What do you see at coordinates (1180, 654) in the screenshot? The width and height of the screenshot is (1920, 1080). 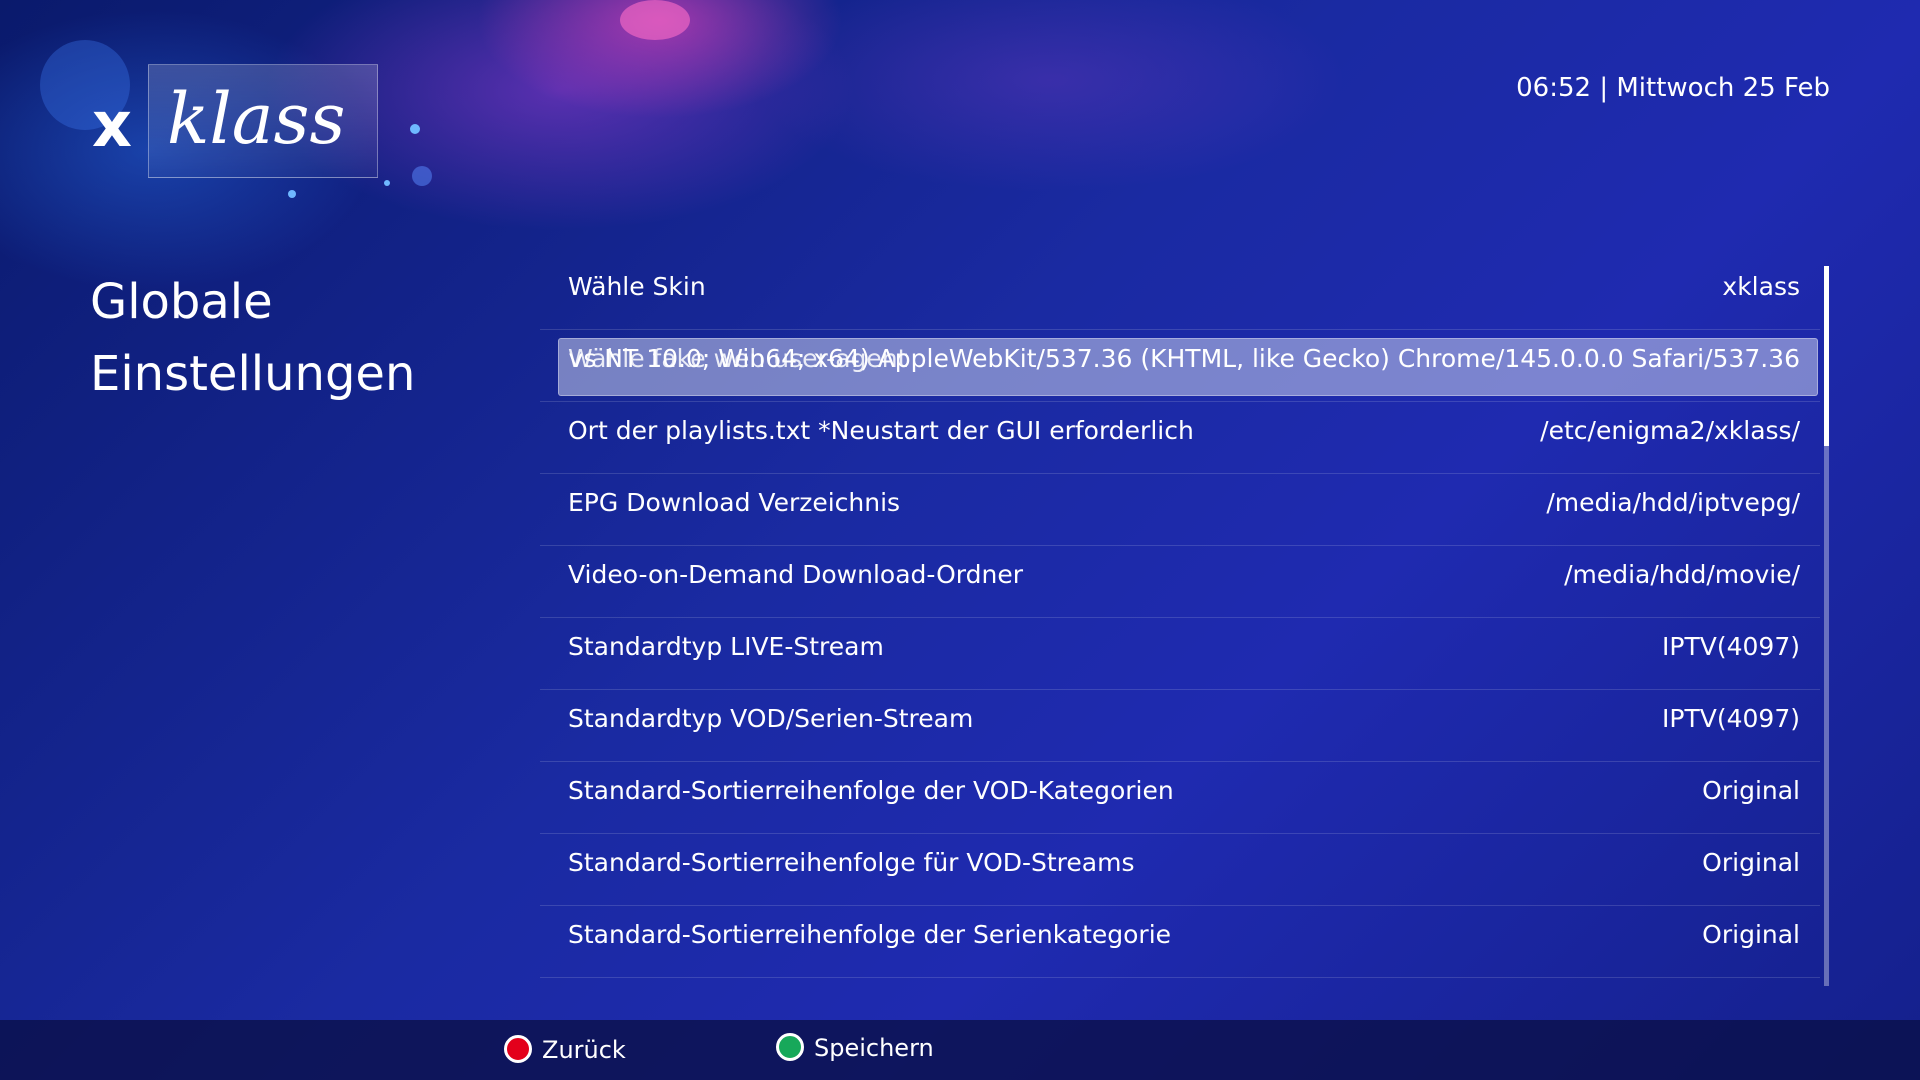 I see `setting-row-live-stream-type: Standardtyp LIVE-Stream IPTV(4097)` at bounding box center [1180, 654].